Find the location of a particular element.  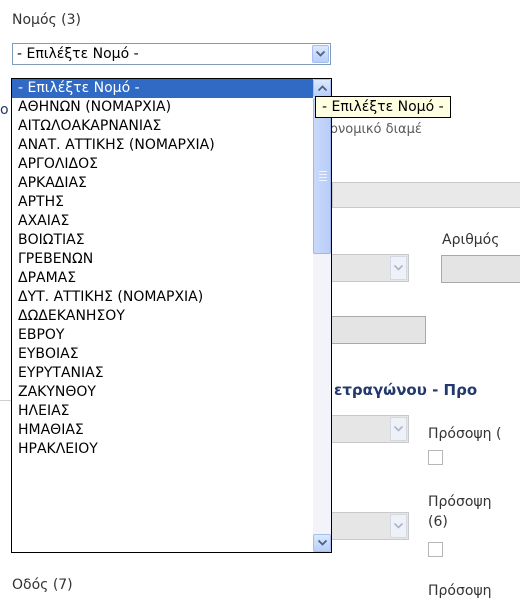

partial-description-text: ικονομικό διαμέ is located at coordinates (370, 129).